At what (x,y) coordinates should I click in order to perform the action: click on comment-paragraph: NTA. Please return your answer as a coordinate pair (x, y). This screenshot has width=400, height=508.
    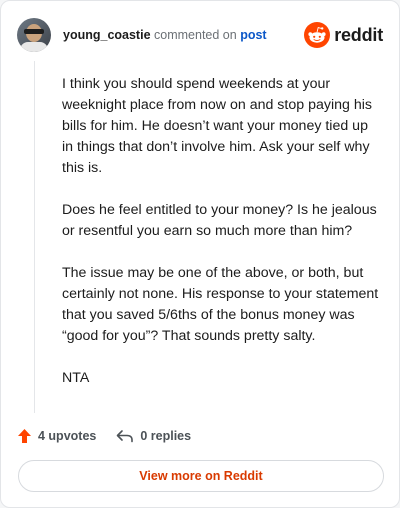
    Looking at the image, I should click on (76, 378).